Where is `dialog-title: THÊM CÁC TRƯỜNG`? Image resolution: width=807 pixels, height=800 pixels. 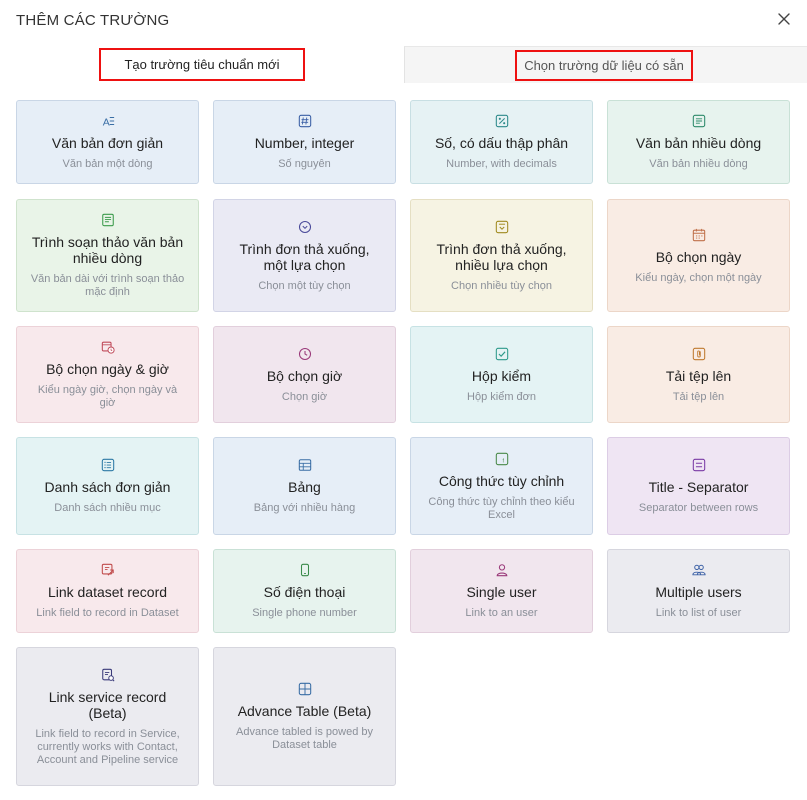
dialog-title: THÊM CÁC TRƯỜNG is located at coordinates (93, 20).